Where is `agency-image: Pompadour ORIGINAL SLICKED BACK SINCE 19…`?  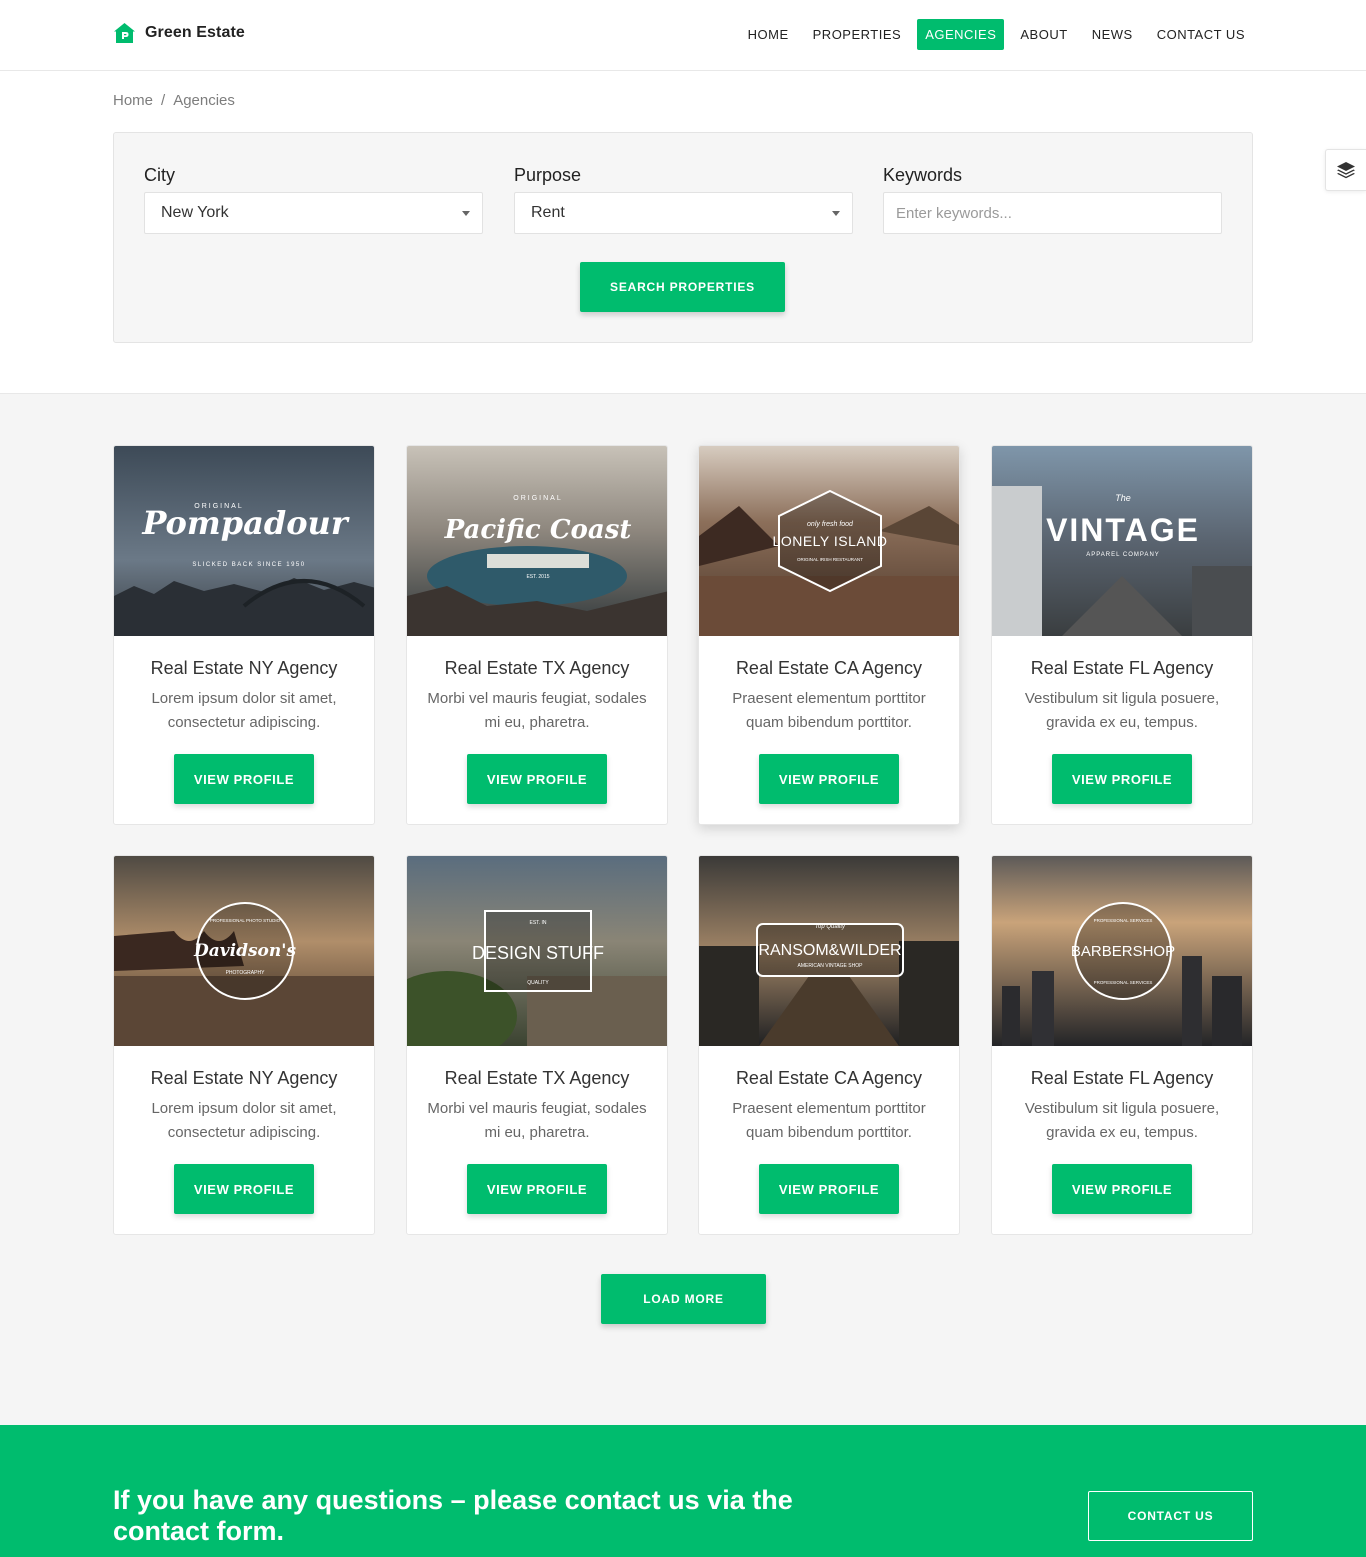
agency-image: Pompadour ORIGINAL SLICKED BACK SINCE 19… is located at coordinates (244, 541).